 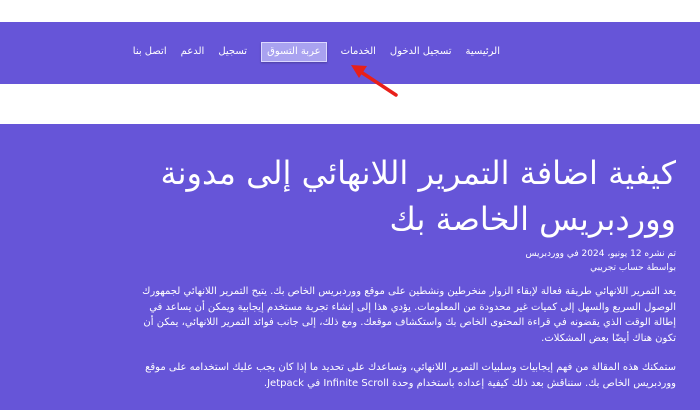 What do you see at coordinates (232, 52) in the screenshot?
I see `nav-item-register: تسجيل` at bounding box center [232, 52].